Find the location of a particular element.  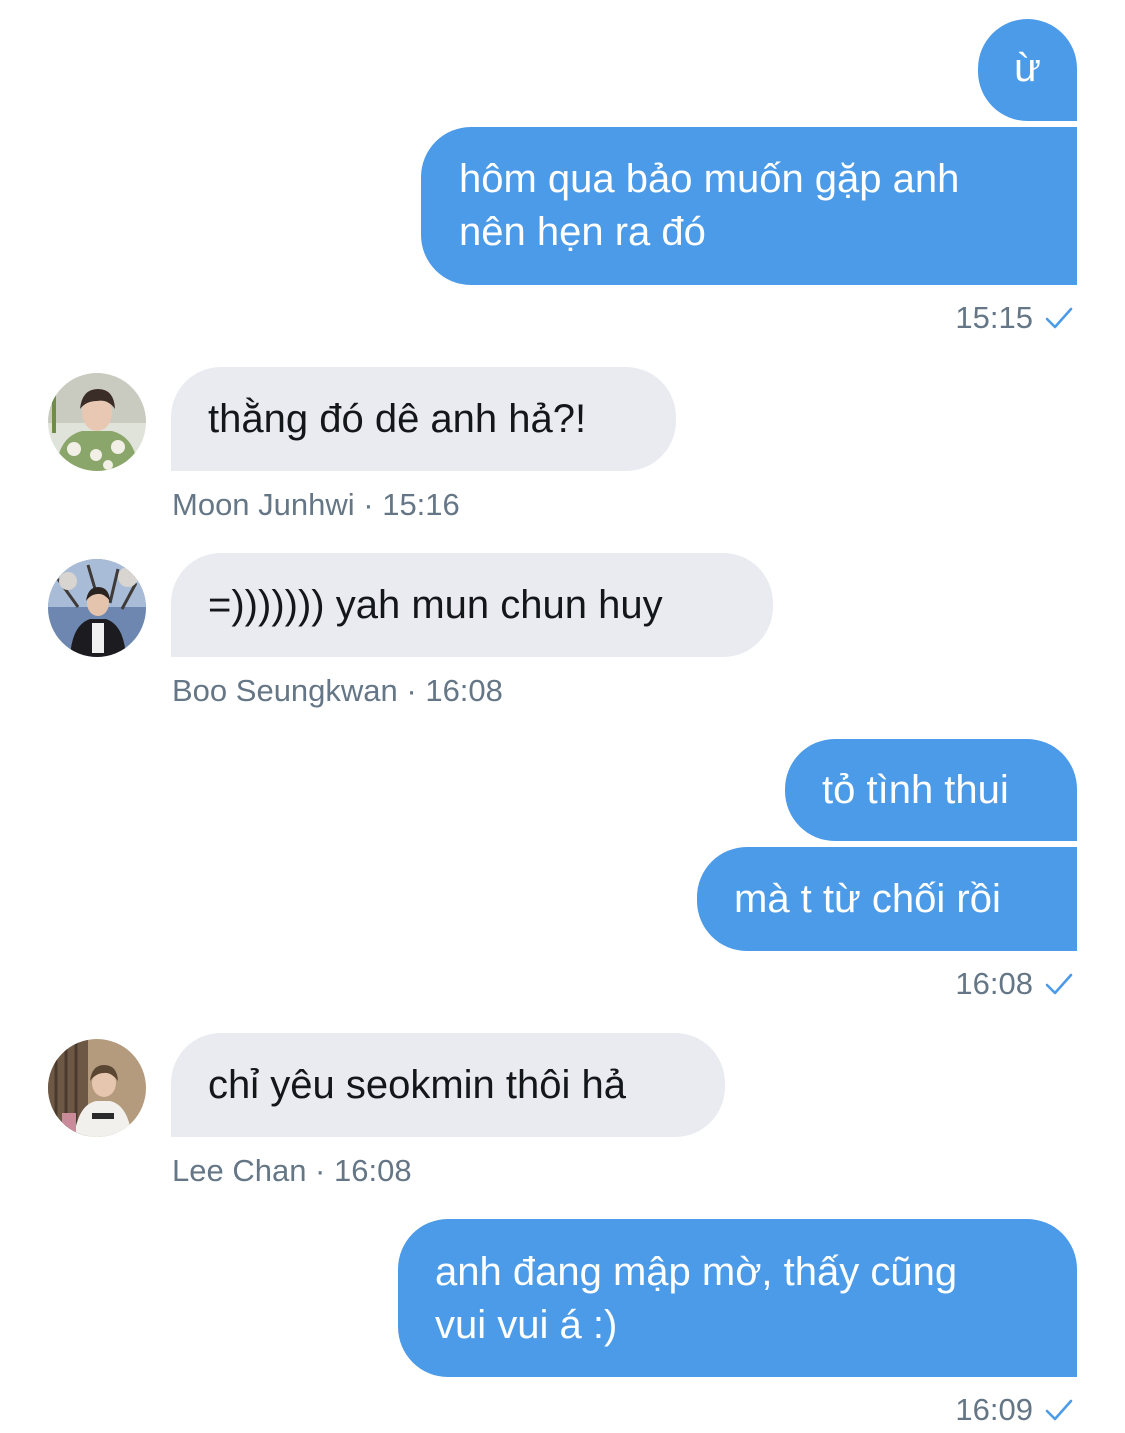

message-text: chỉ yêu seokmin thôi hả is located at coordinates (417, 1085).